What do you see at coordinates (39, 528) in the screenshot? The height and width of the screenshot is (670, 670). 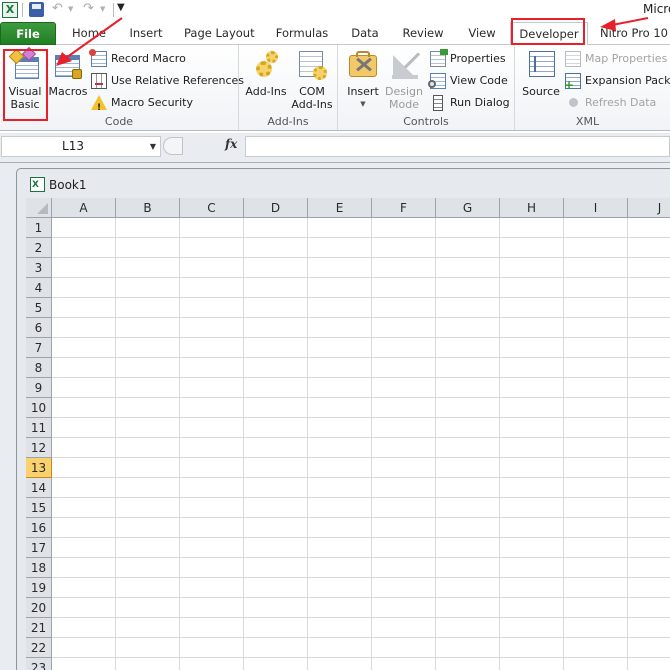 I see `row-header-16: 16` at bounding box center [39, 528].